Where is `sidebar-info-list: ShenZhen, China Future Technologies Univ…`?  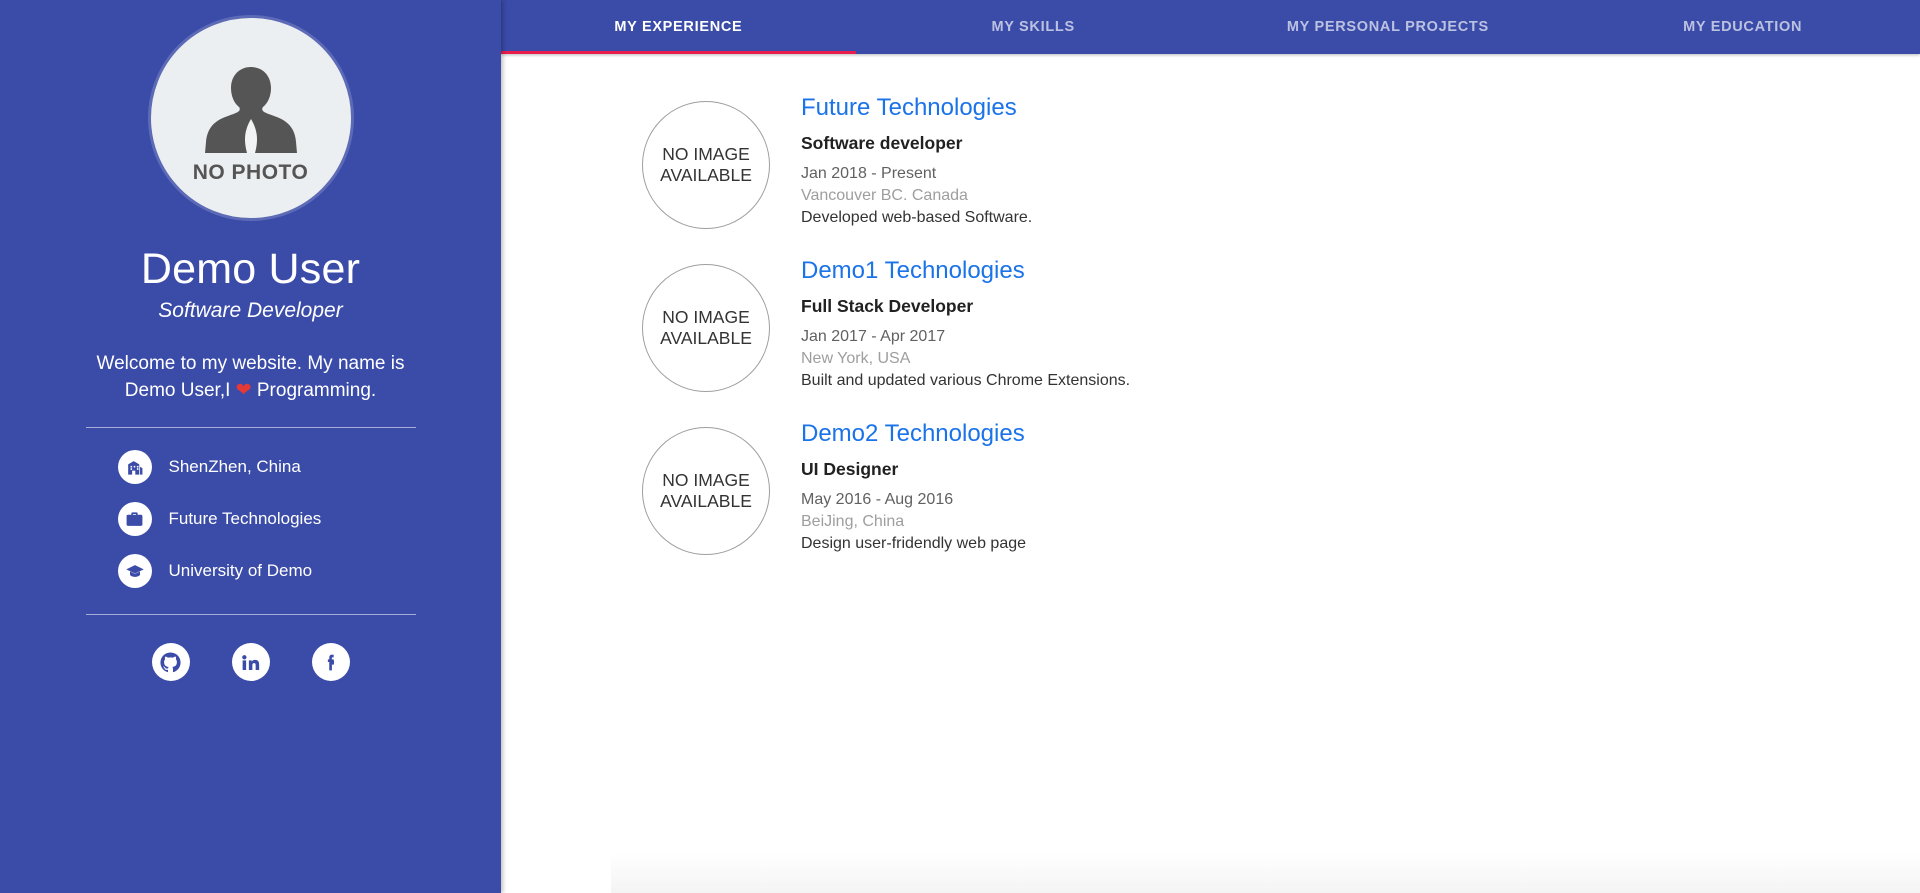
sidebar-info-list: ShenZhen, China Future Technologies Univ… is located at coordinates (251, 519).